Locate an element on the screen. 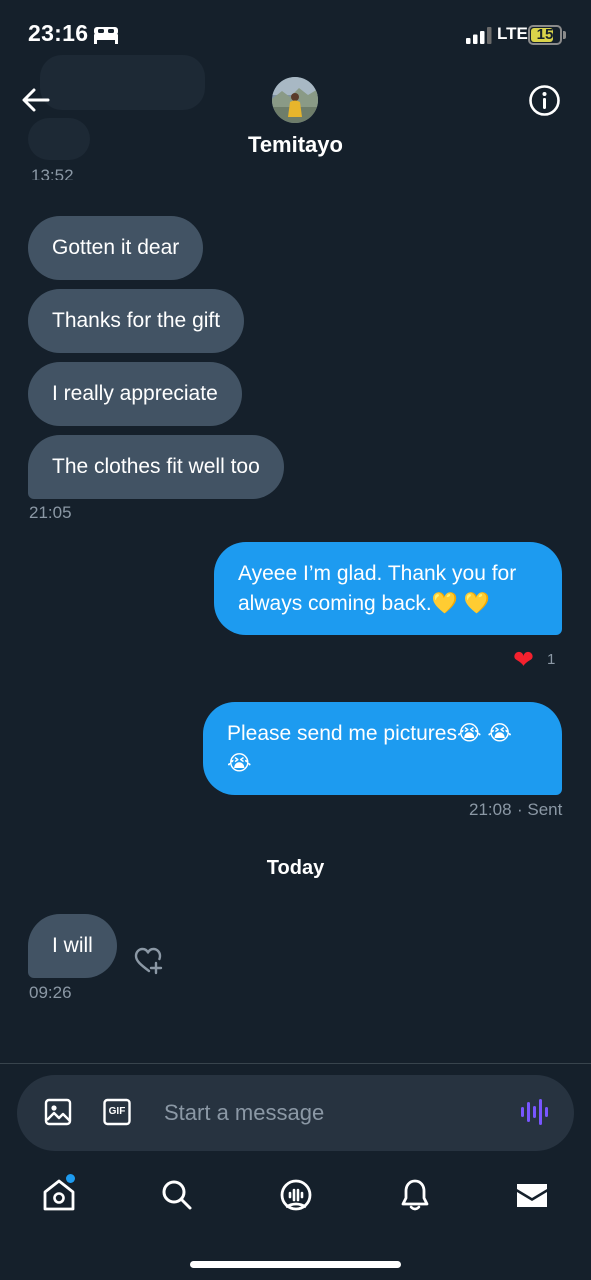 The height and width of the screenshot is (1280, 591). reaction-count: 1 is located at coordinates (551, 659).